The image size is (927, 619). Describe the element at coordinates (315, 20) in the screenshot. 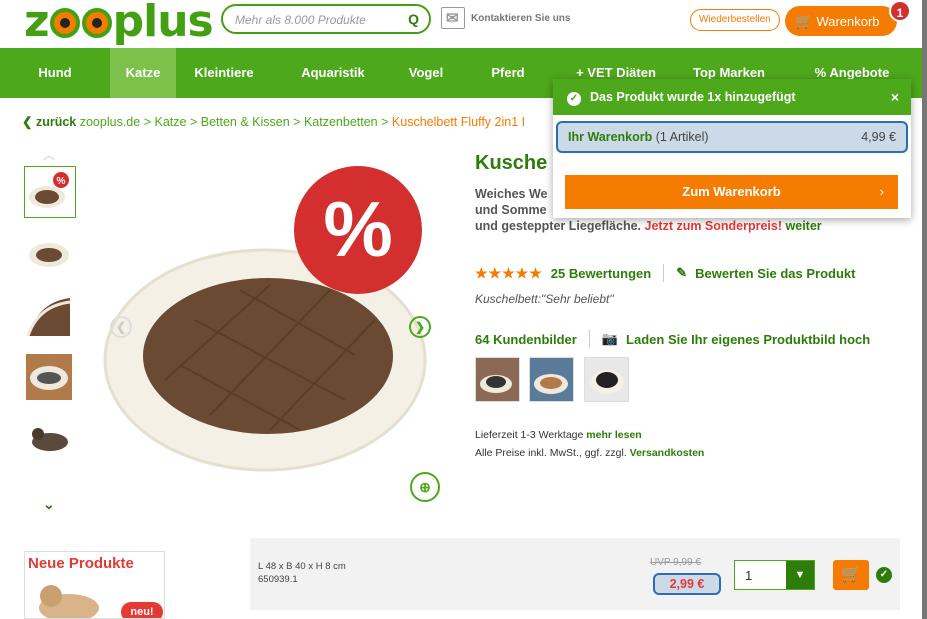

I see `search-input` at that location.